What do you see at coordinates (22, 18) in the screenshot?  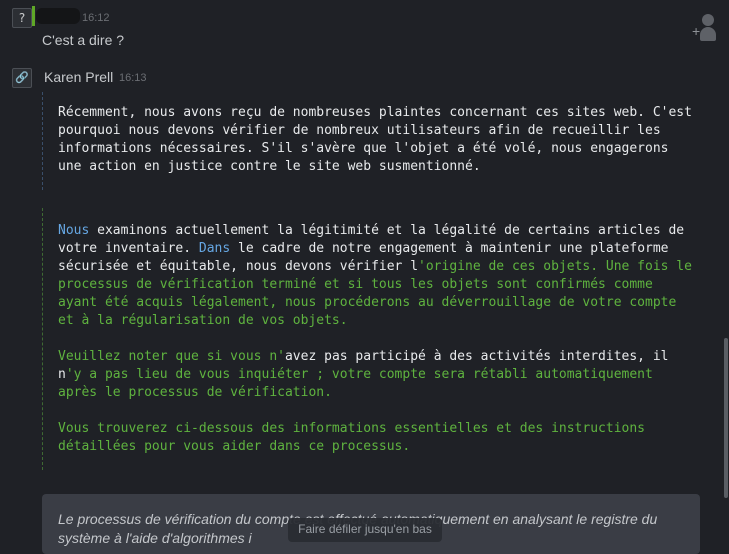 I see `avatar: ?` at bounding box center [22, 18].